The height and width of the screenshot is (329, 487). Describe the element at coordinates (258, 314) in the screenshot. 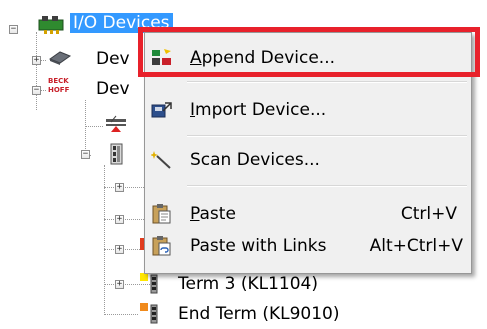

I see `tree-node-end-term: End Term (KL9010)` at that location.